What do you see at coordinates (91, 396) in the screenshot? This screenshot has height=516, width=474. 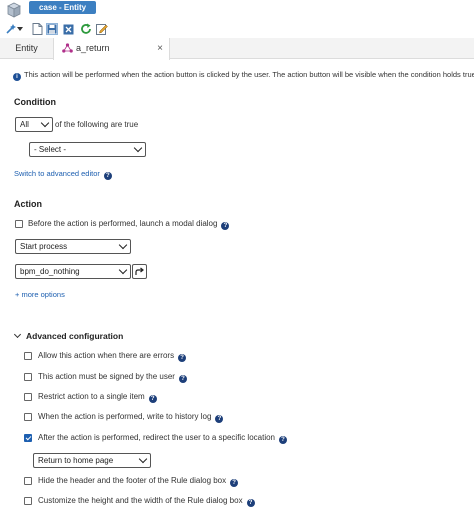 I see `single-item-label: Restrict action to a single item` at bounding box center [91, 396].